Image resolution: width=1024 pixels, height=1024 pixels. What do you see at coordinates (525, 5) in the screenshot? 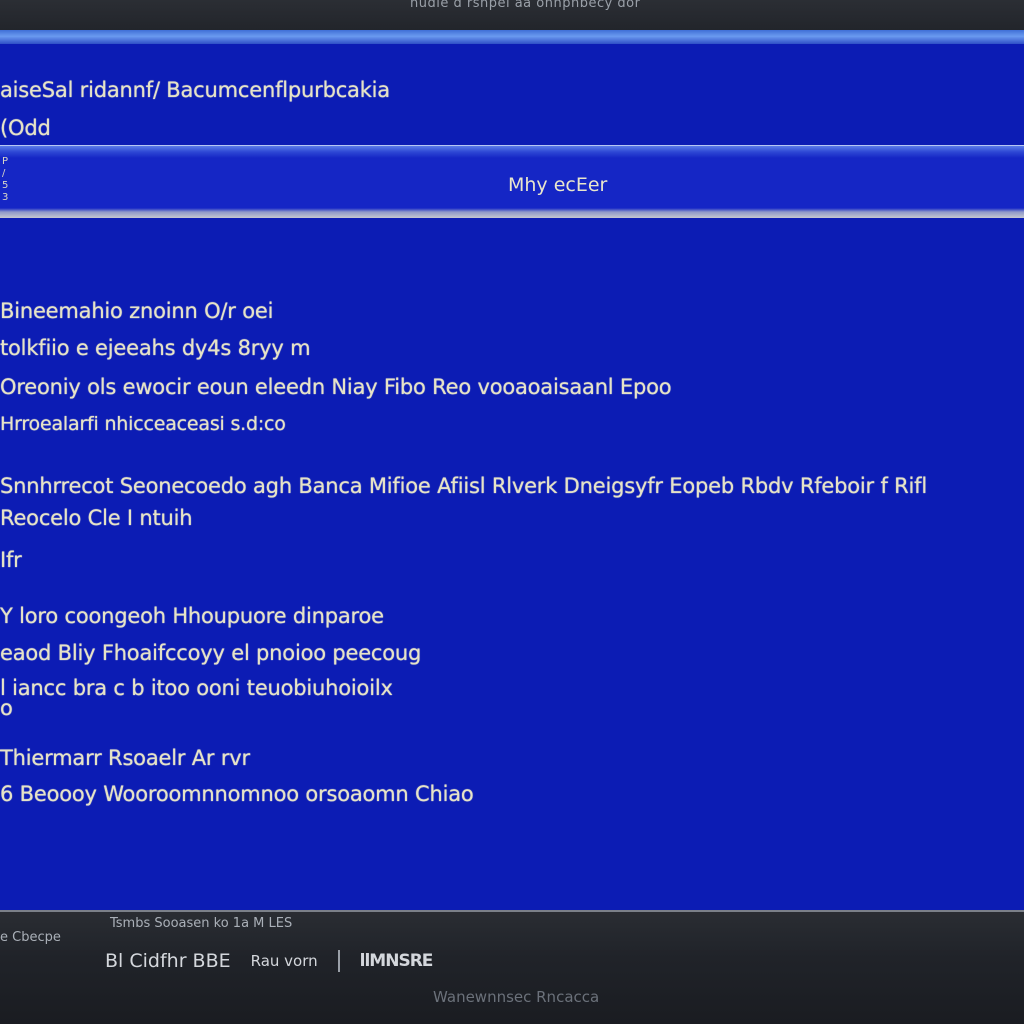
I see `top-bezel-title: hudie d rshpel aa ohnpnbecy dor` at bounding box center [525, 5].